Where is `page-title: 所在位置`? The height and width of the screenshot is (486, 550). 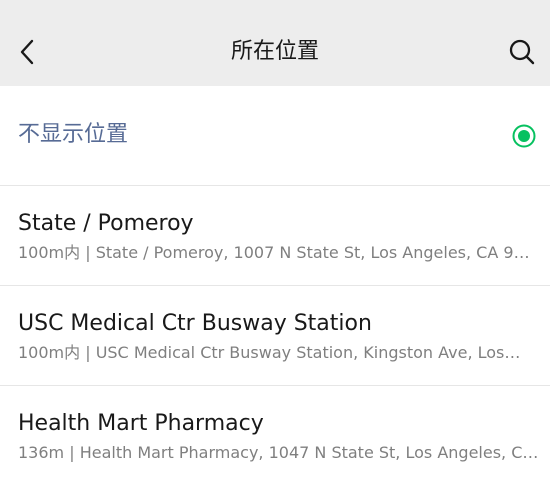
page-title: 所在位置 is located at coordinates (274, 51).